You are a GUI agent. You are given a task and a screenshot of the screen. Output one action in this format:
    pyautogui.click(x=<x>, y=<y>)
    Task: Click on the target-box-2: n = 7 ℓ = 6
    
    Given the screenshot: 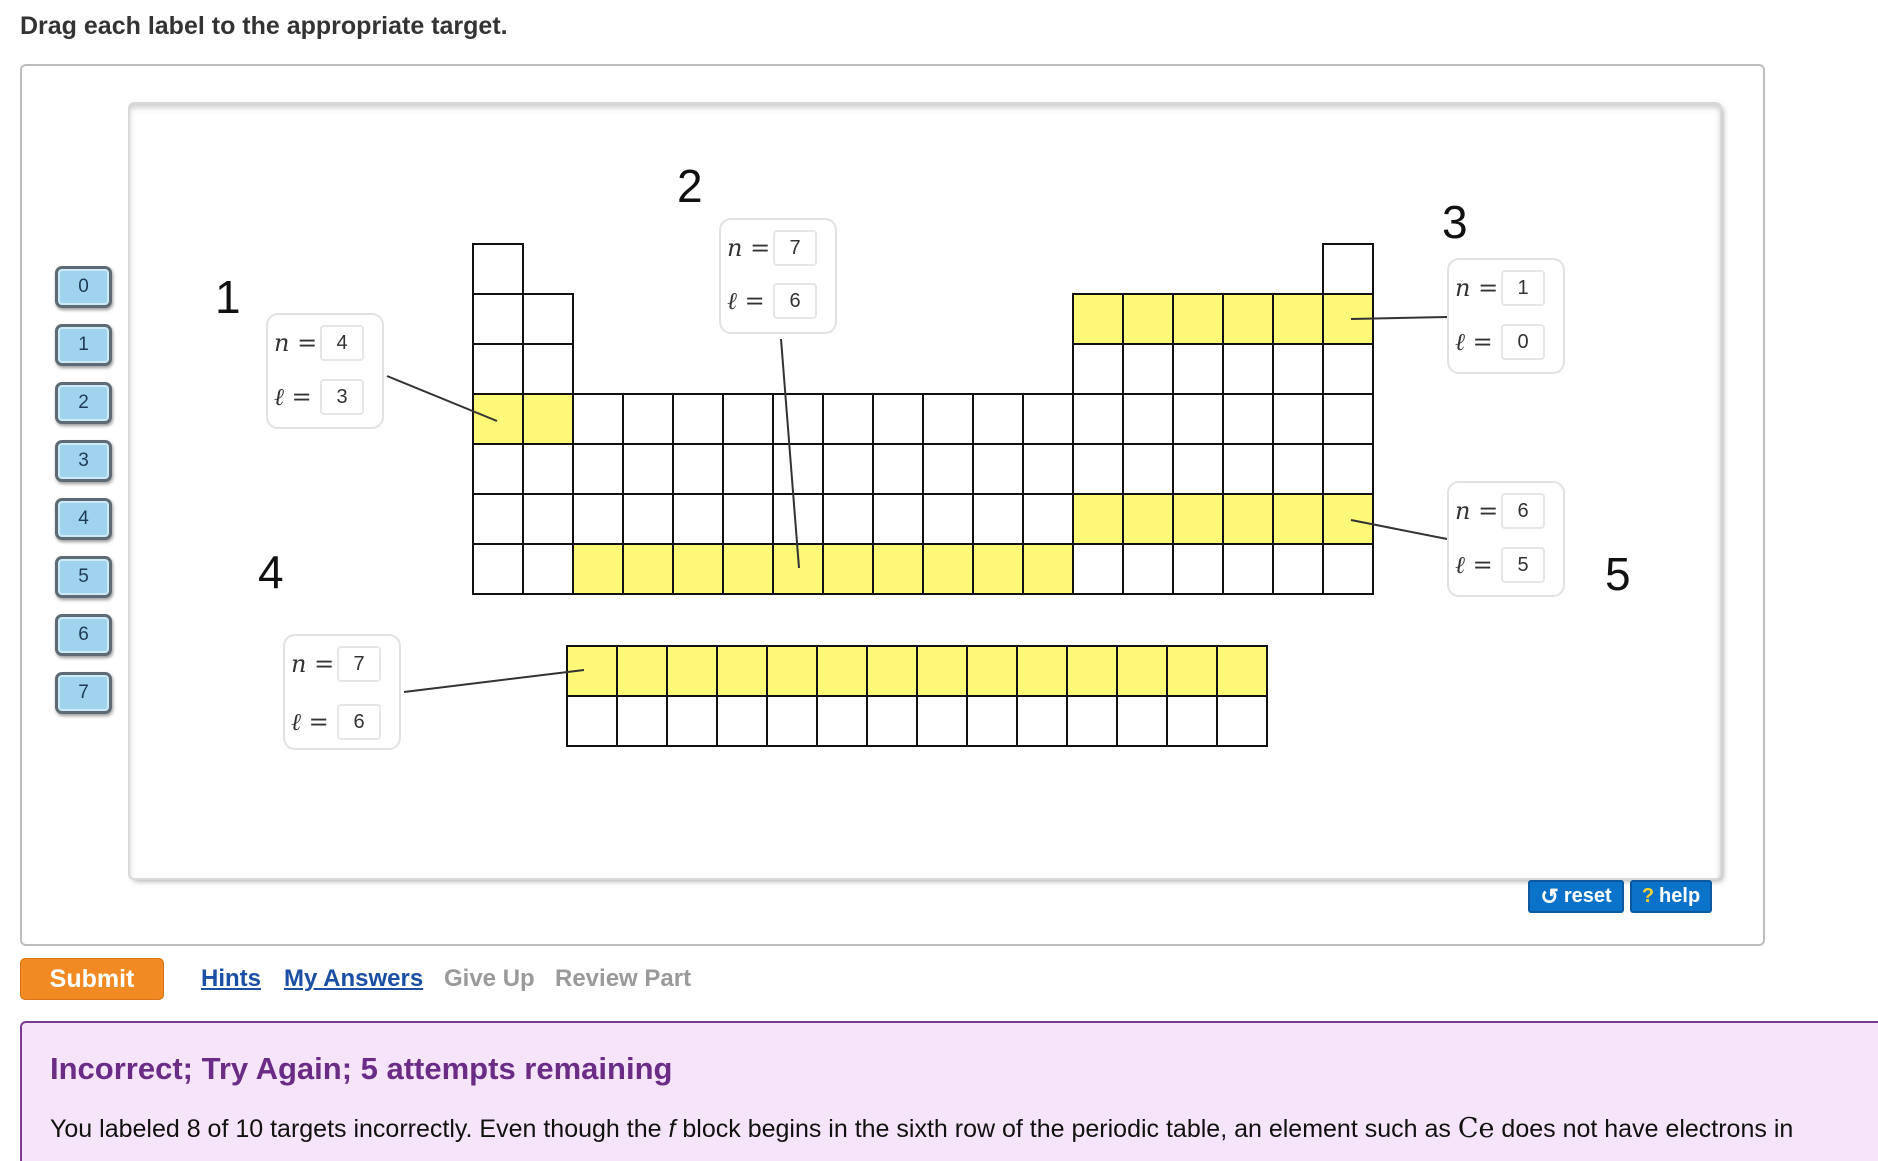 What is the action you would take?
    pyautogui.click(x=778, y=276)
    